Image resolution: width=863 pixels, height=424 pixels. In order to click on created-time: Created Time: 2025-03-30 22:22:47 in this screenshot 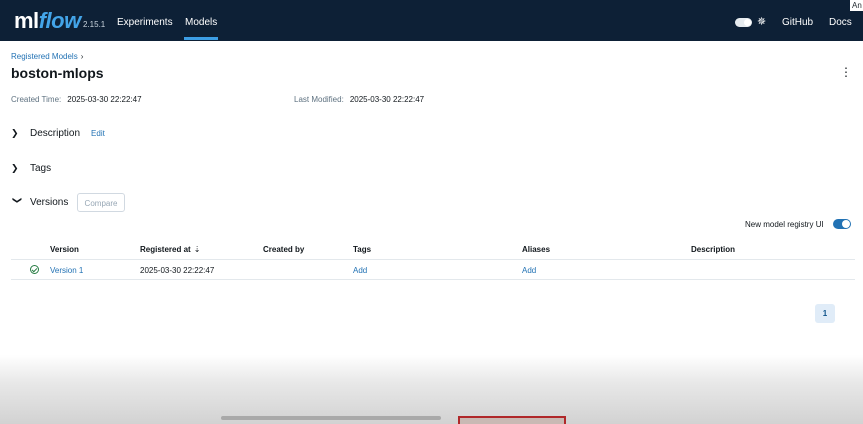, I will do `click(76, 99)`.